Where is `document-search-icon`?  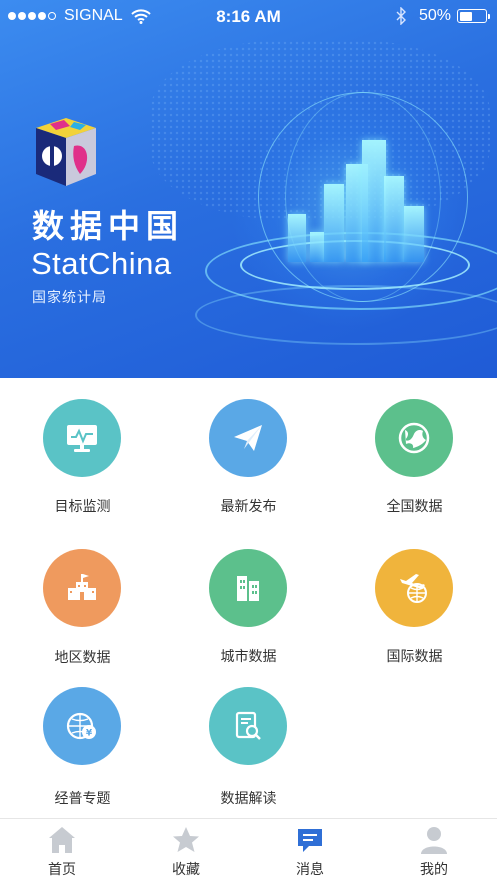 document-search-icon is located at coordinates (248, 725).